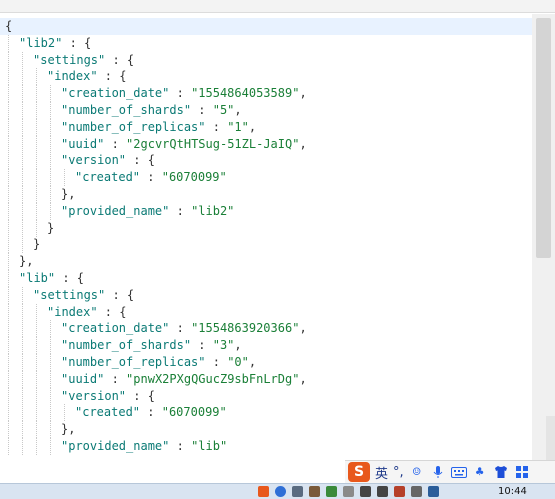 Image resolution: width=555 pixels, height=499 pixels. I want to click on network-tray-icon, so click(297, 491).